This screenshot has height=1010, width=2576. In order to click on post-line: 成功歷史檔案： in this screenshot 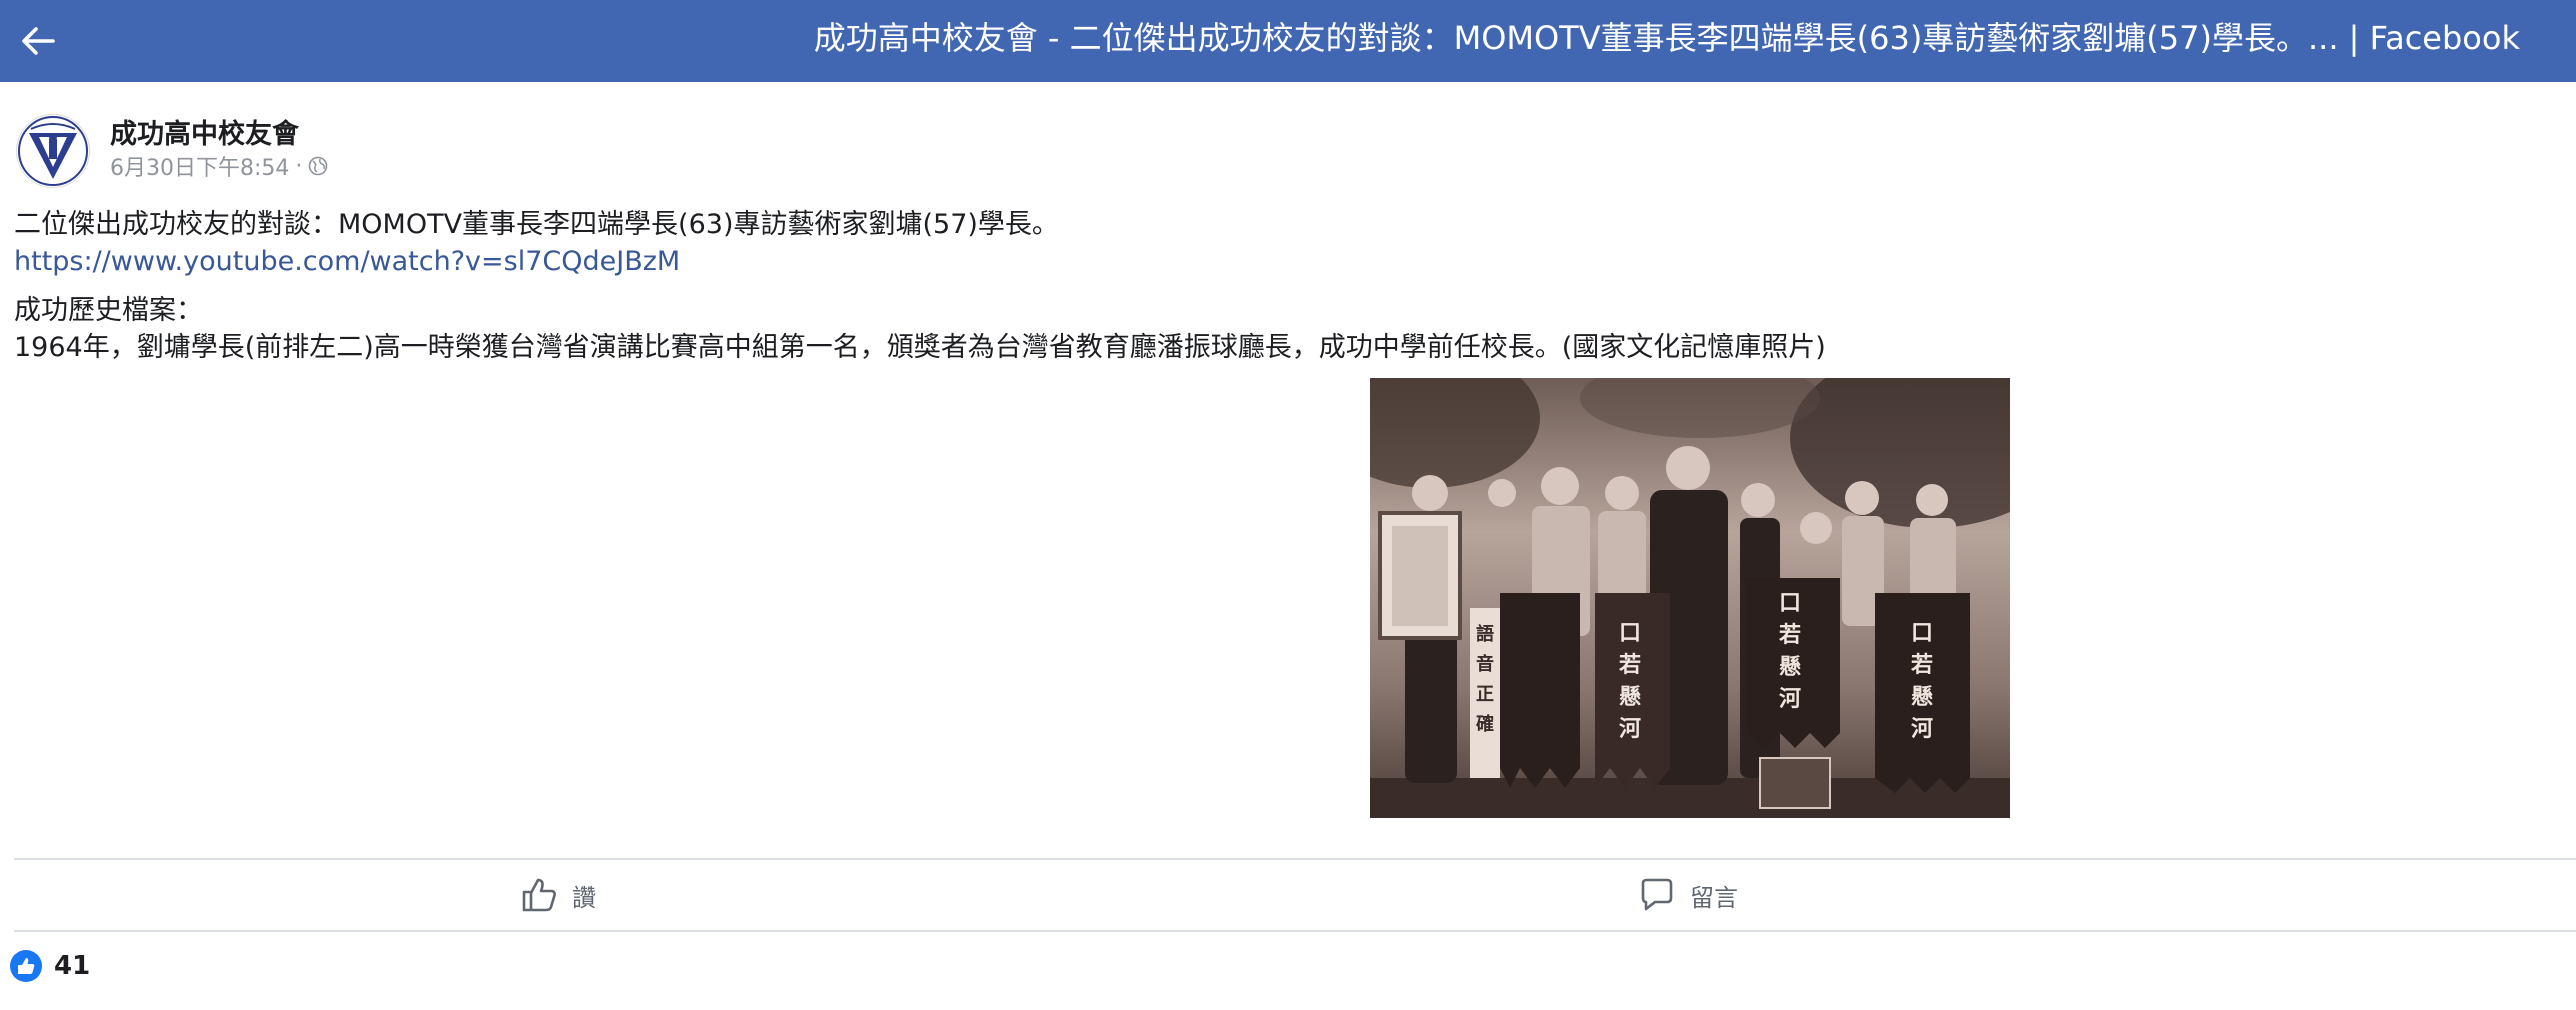, I will do `click(108, 310)`.